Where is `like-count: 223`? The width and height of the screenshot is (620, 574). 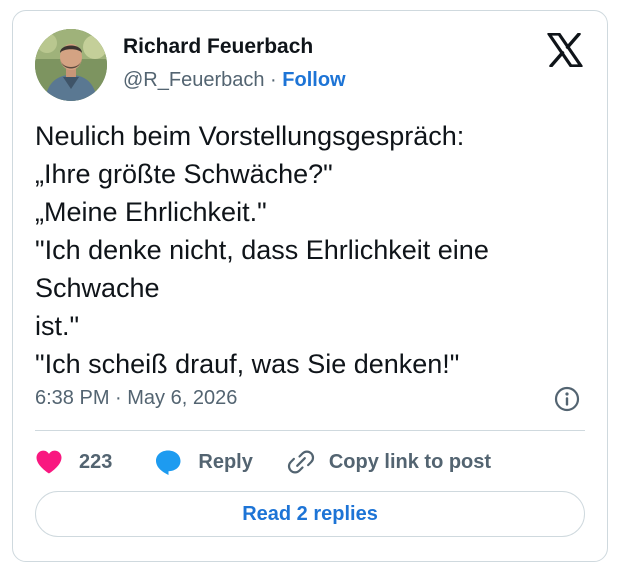
like-count: 223 is located at coordinates (96, 461).